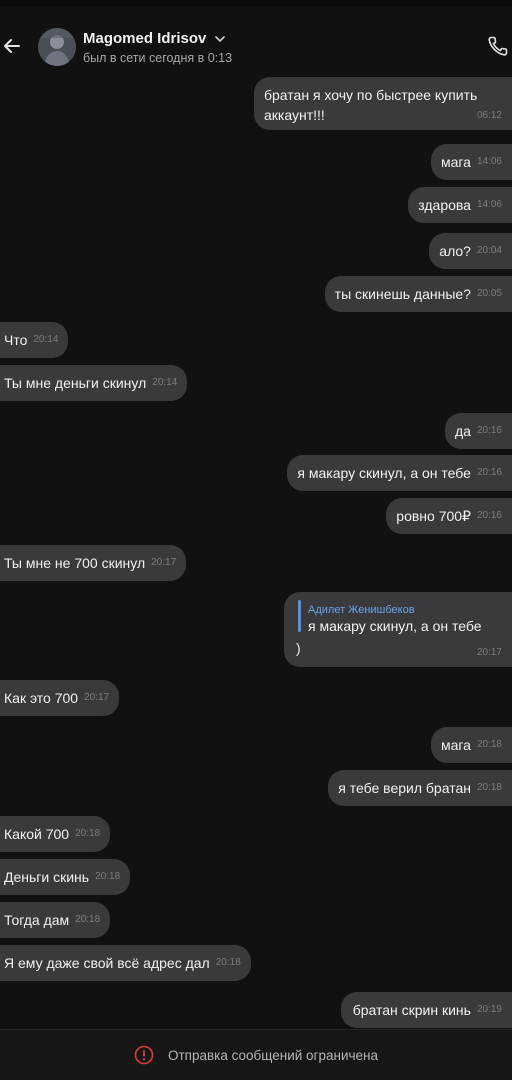 This screenshot has height=1080, width=512. What do you see at coordinates (395, 626) in the screenshot?
I see `reply-quoted-text: я макару скинул, а он тебе` at bounding box center [395, 626].